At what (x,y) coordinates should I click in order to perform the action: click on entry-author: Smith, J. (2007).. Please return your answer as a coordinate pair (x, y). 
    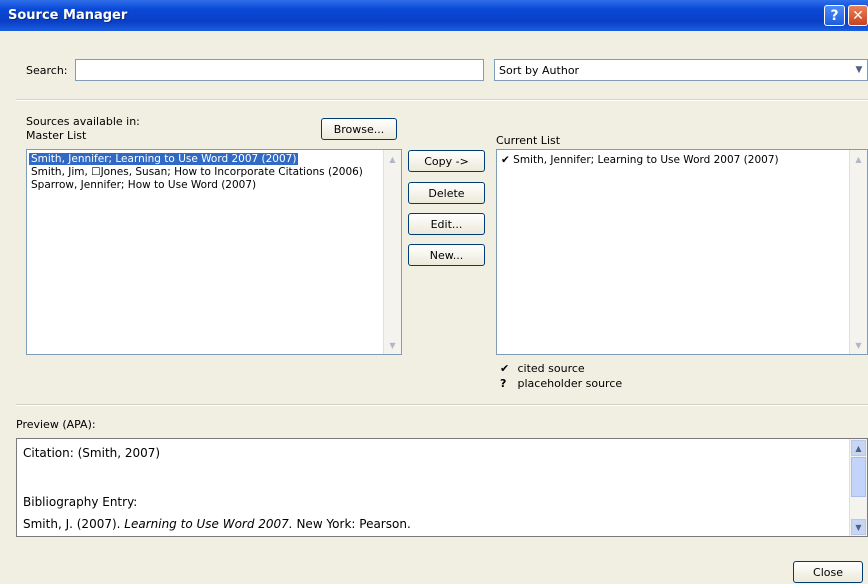
    Looking at the image, I should click on (74, 524).